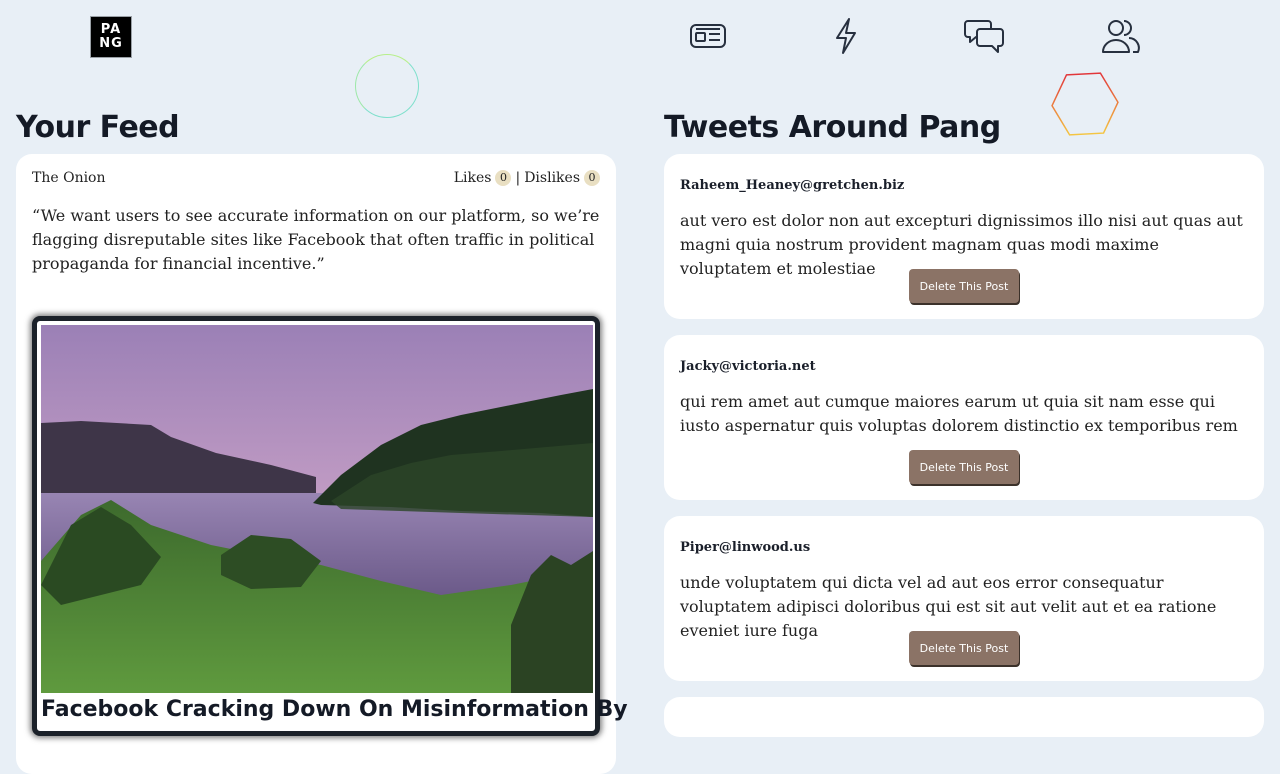 This screenshot has width=1280, height=774. I want to click on lightning-icon, so click(846, 36).